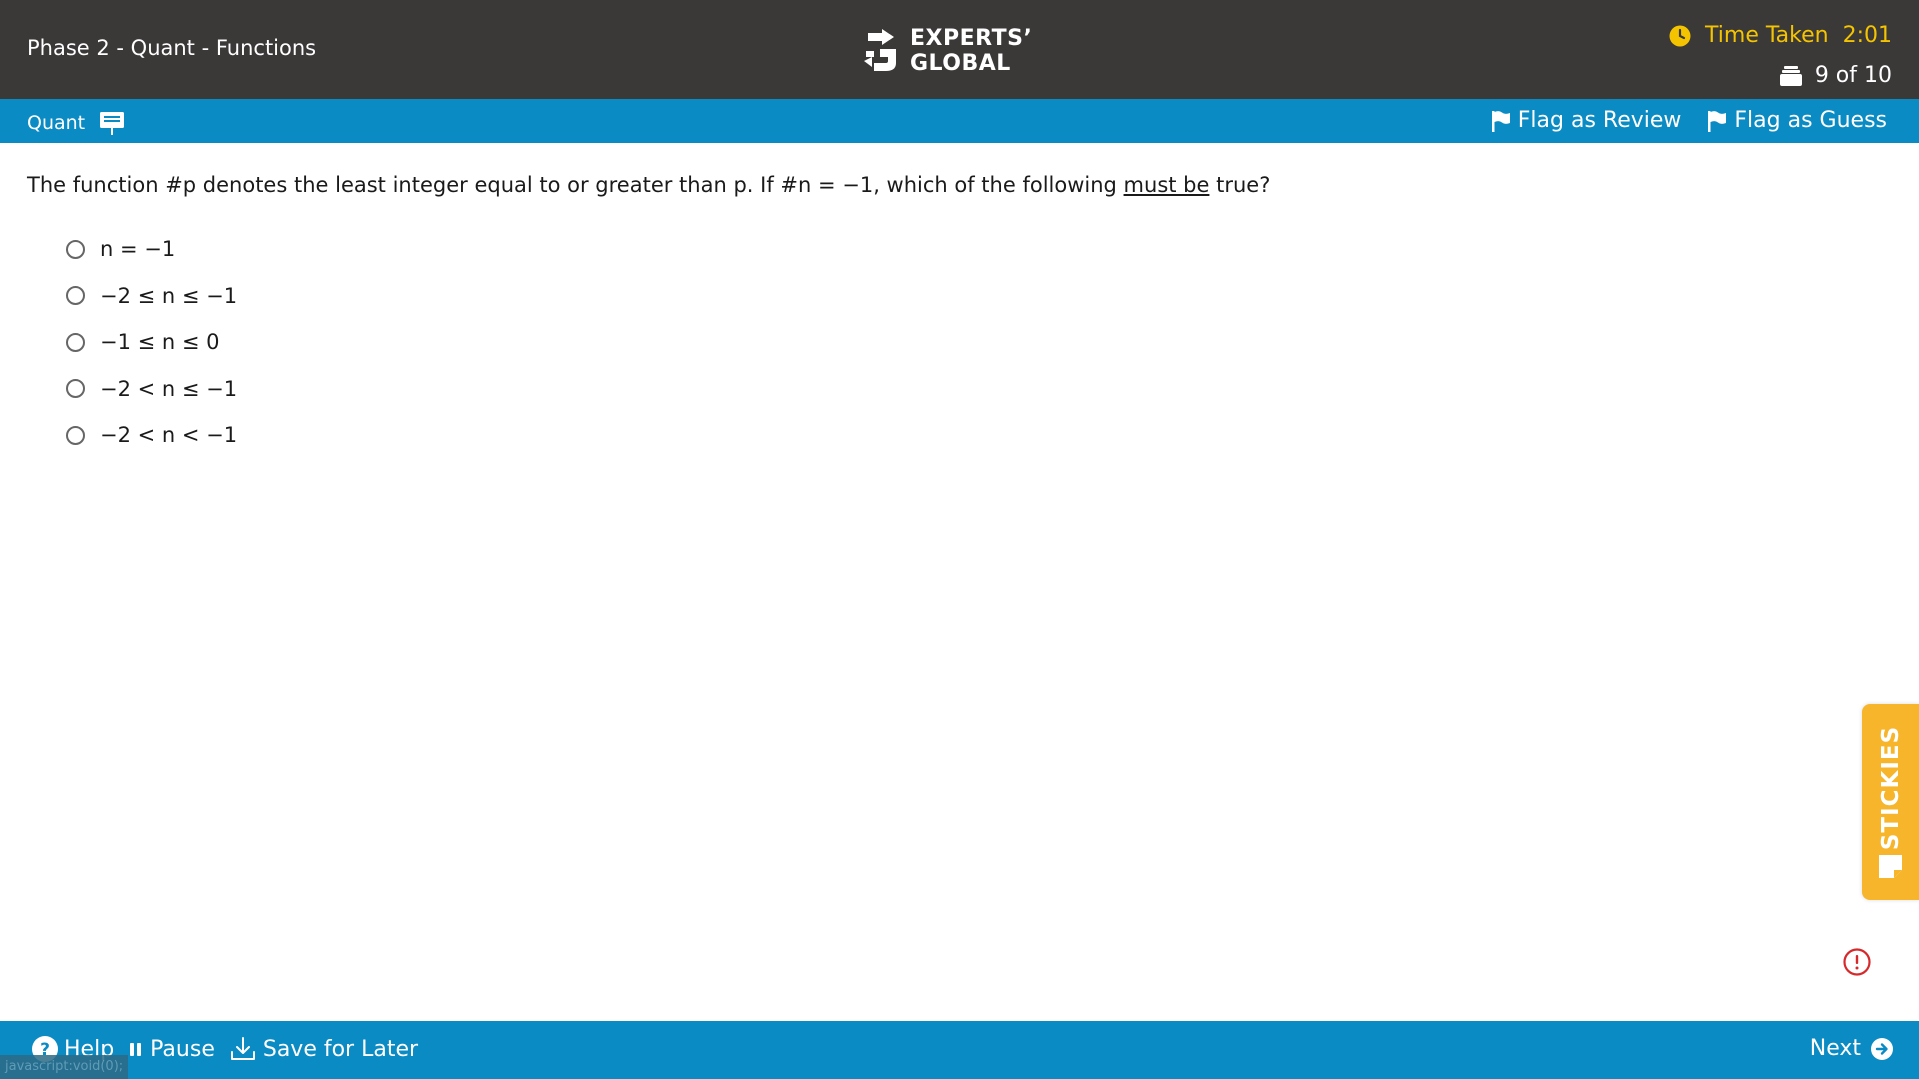 The width and height of the screenshot is (1919, 1079). What do you see at coordinates (1890, 866) in the screenshot?
I see `sticky-note-icon` at bounding box center [1890, 866].